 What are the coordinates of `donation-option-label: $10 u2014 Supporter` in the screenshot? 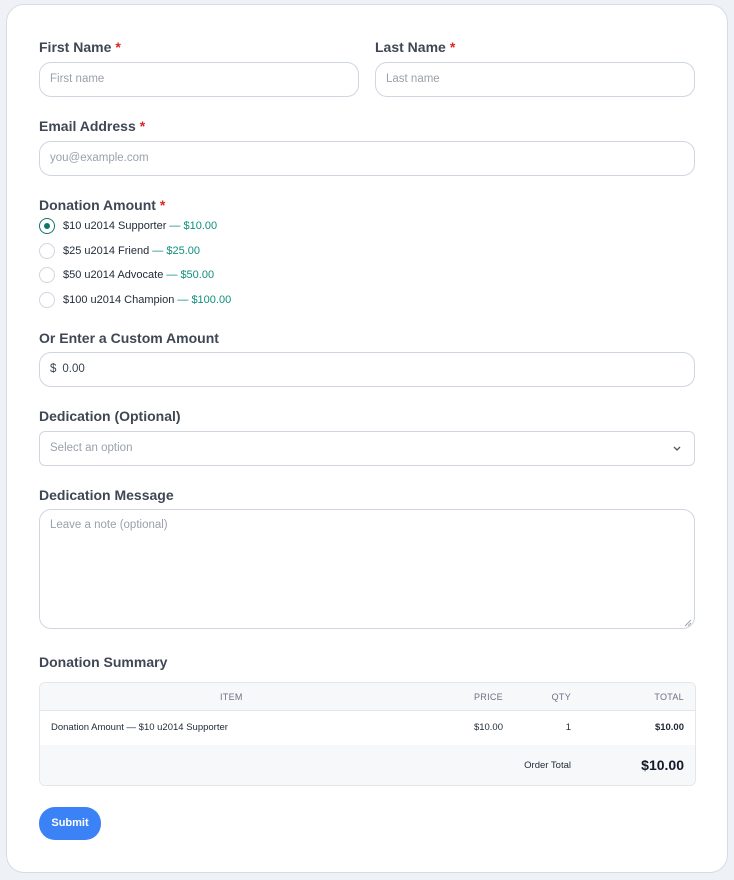 It's located at (115, 226).